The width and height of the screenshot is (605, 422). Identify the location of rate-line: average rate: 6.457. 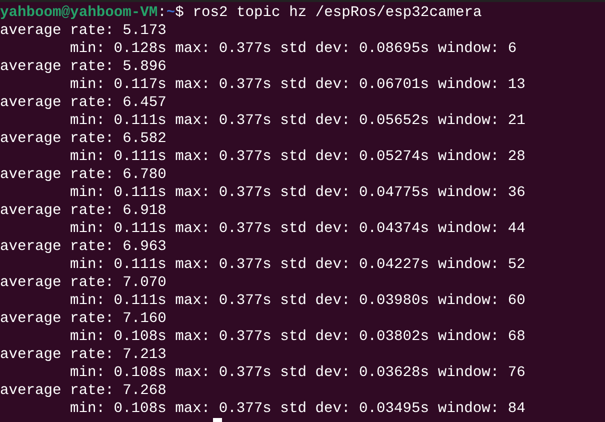
(83, 103).